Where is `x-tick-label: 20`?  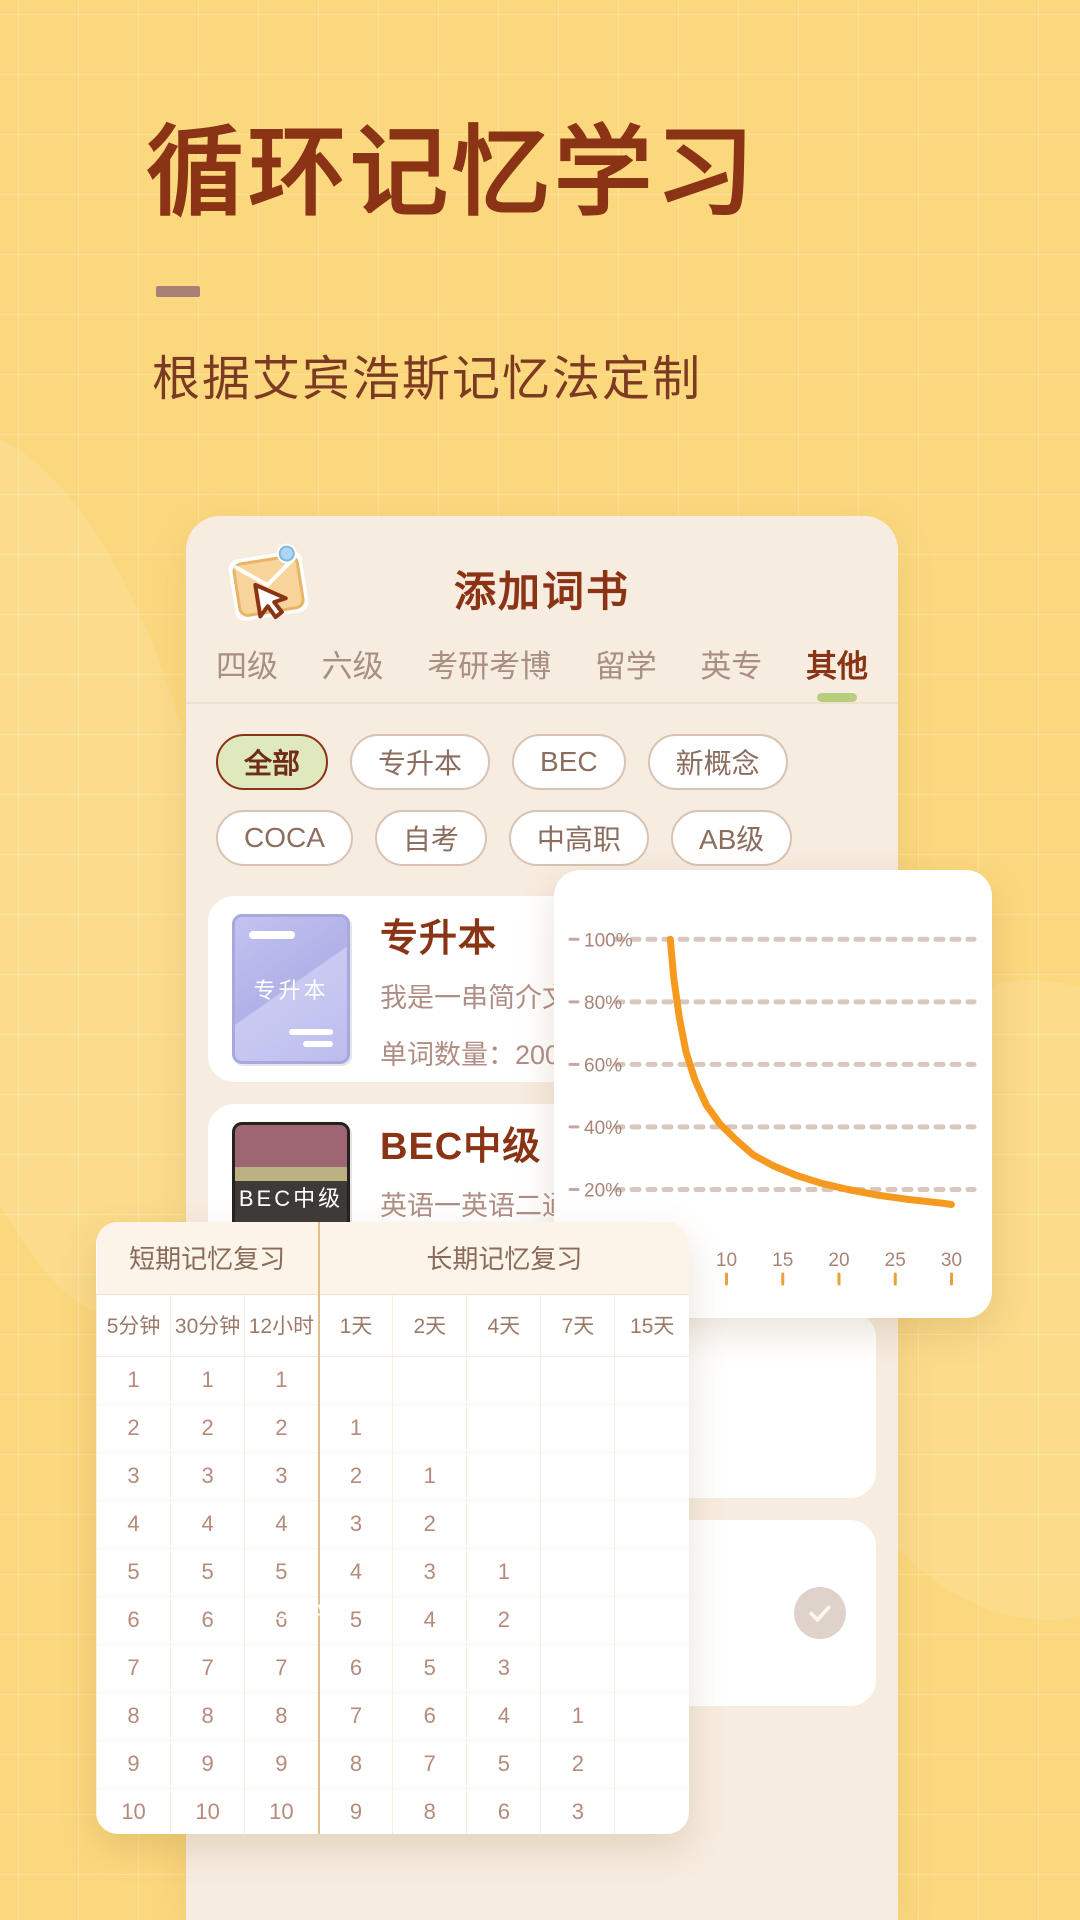
x-tick-label: 20 is located at coordinates (838, 1260).